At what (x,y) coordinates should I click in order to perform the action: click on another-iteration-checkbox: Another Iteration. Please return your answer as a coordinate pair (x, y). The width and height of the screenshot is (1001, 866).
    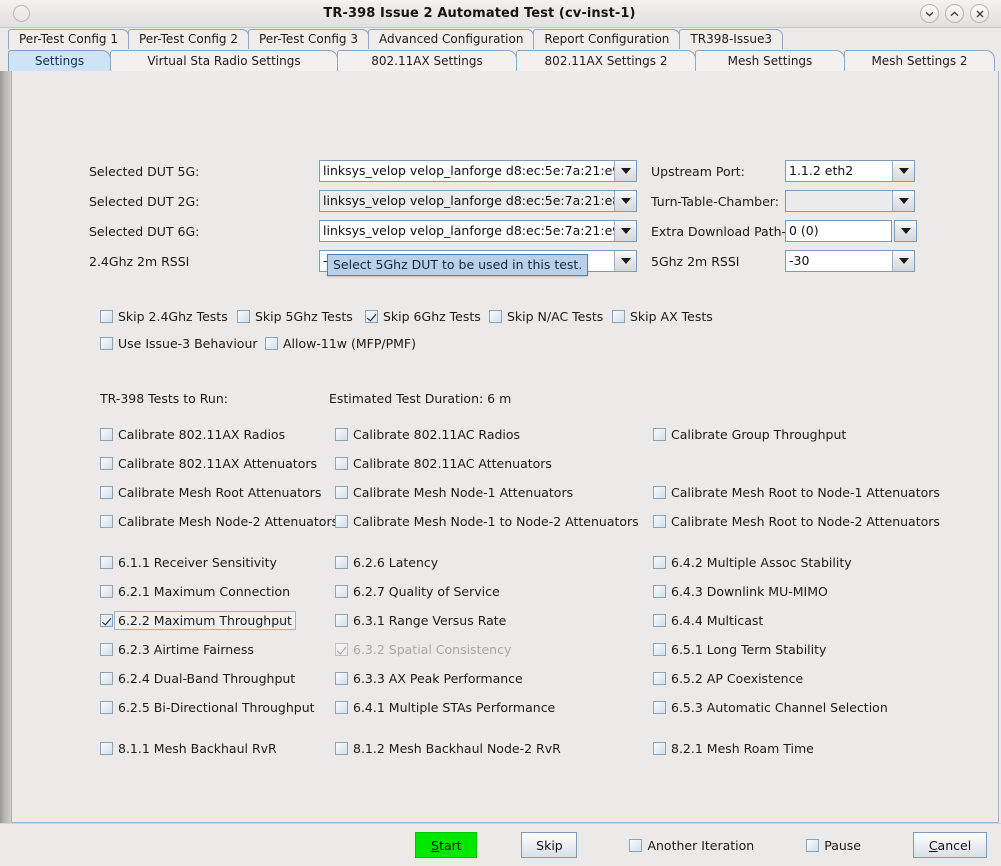
    Looking at the image, I should click on (691, 845).